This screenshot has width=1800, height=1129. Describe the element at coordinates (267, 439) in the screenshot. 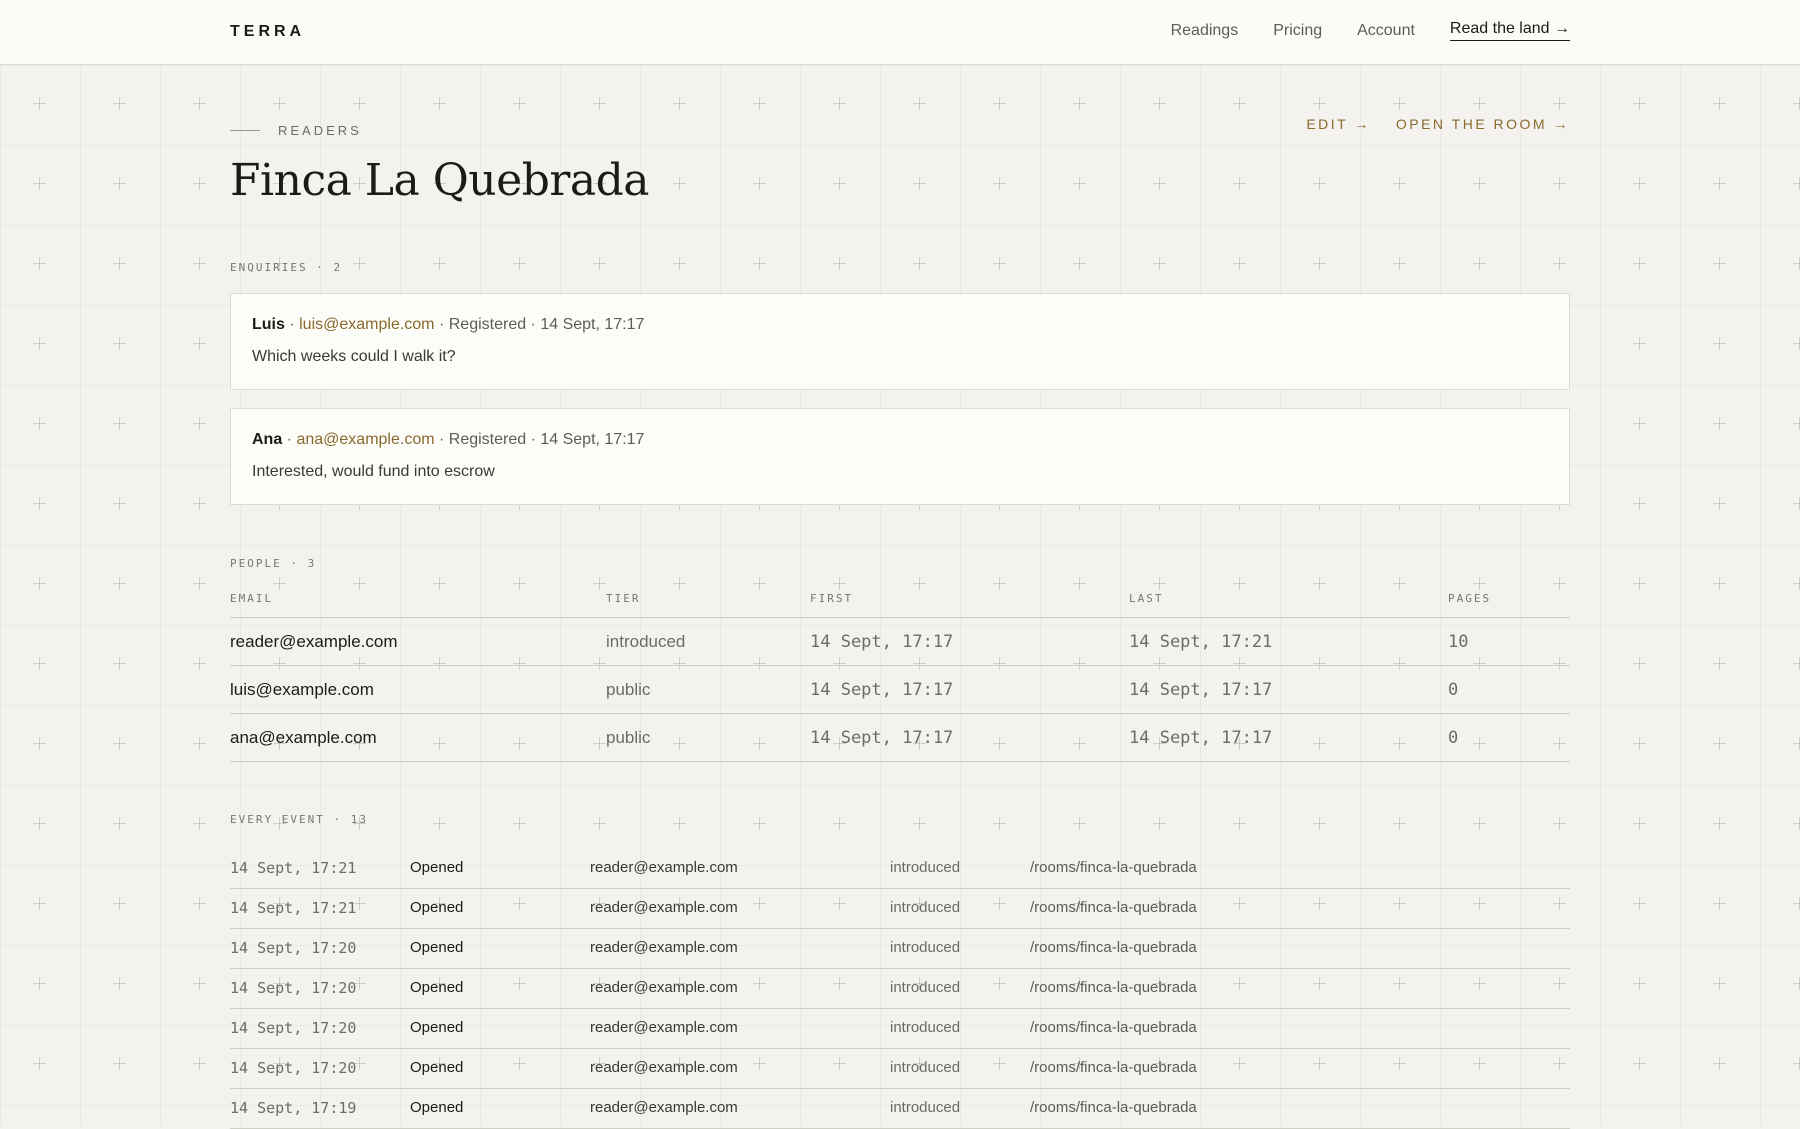

I see `enquiry-name: Ana` at that location.